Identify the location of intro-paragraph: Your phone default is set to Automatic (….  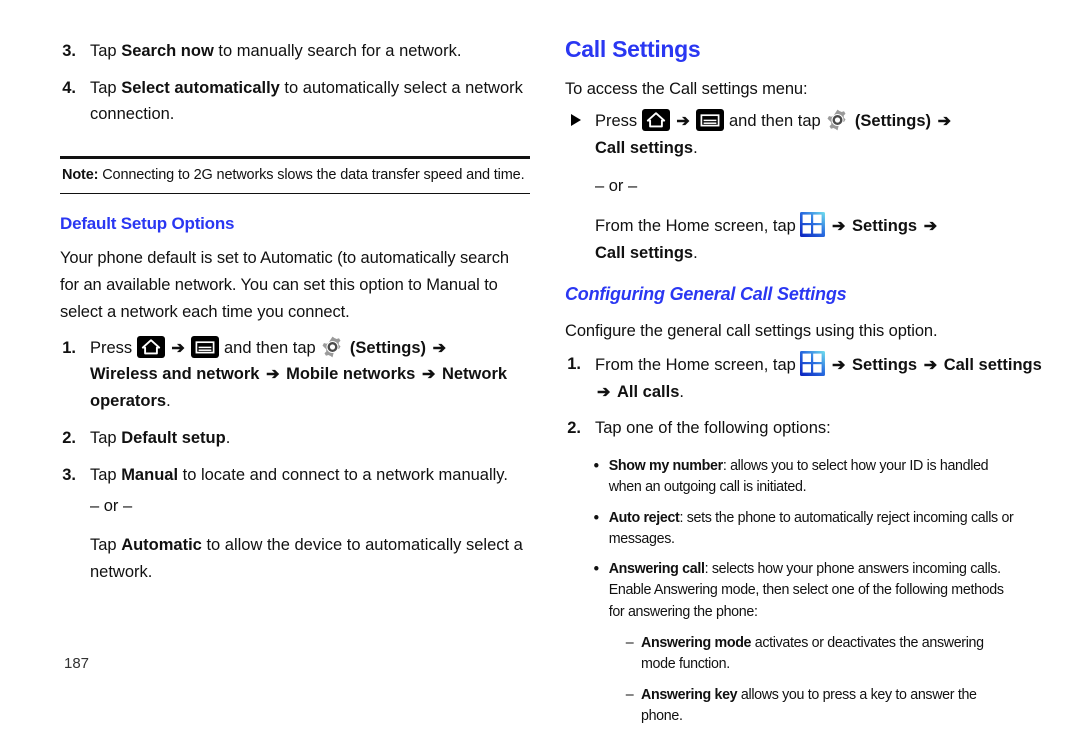
(284, 285).